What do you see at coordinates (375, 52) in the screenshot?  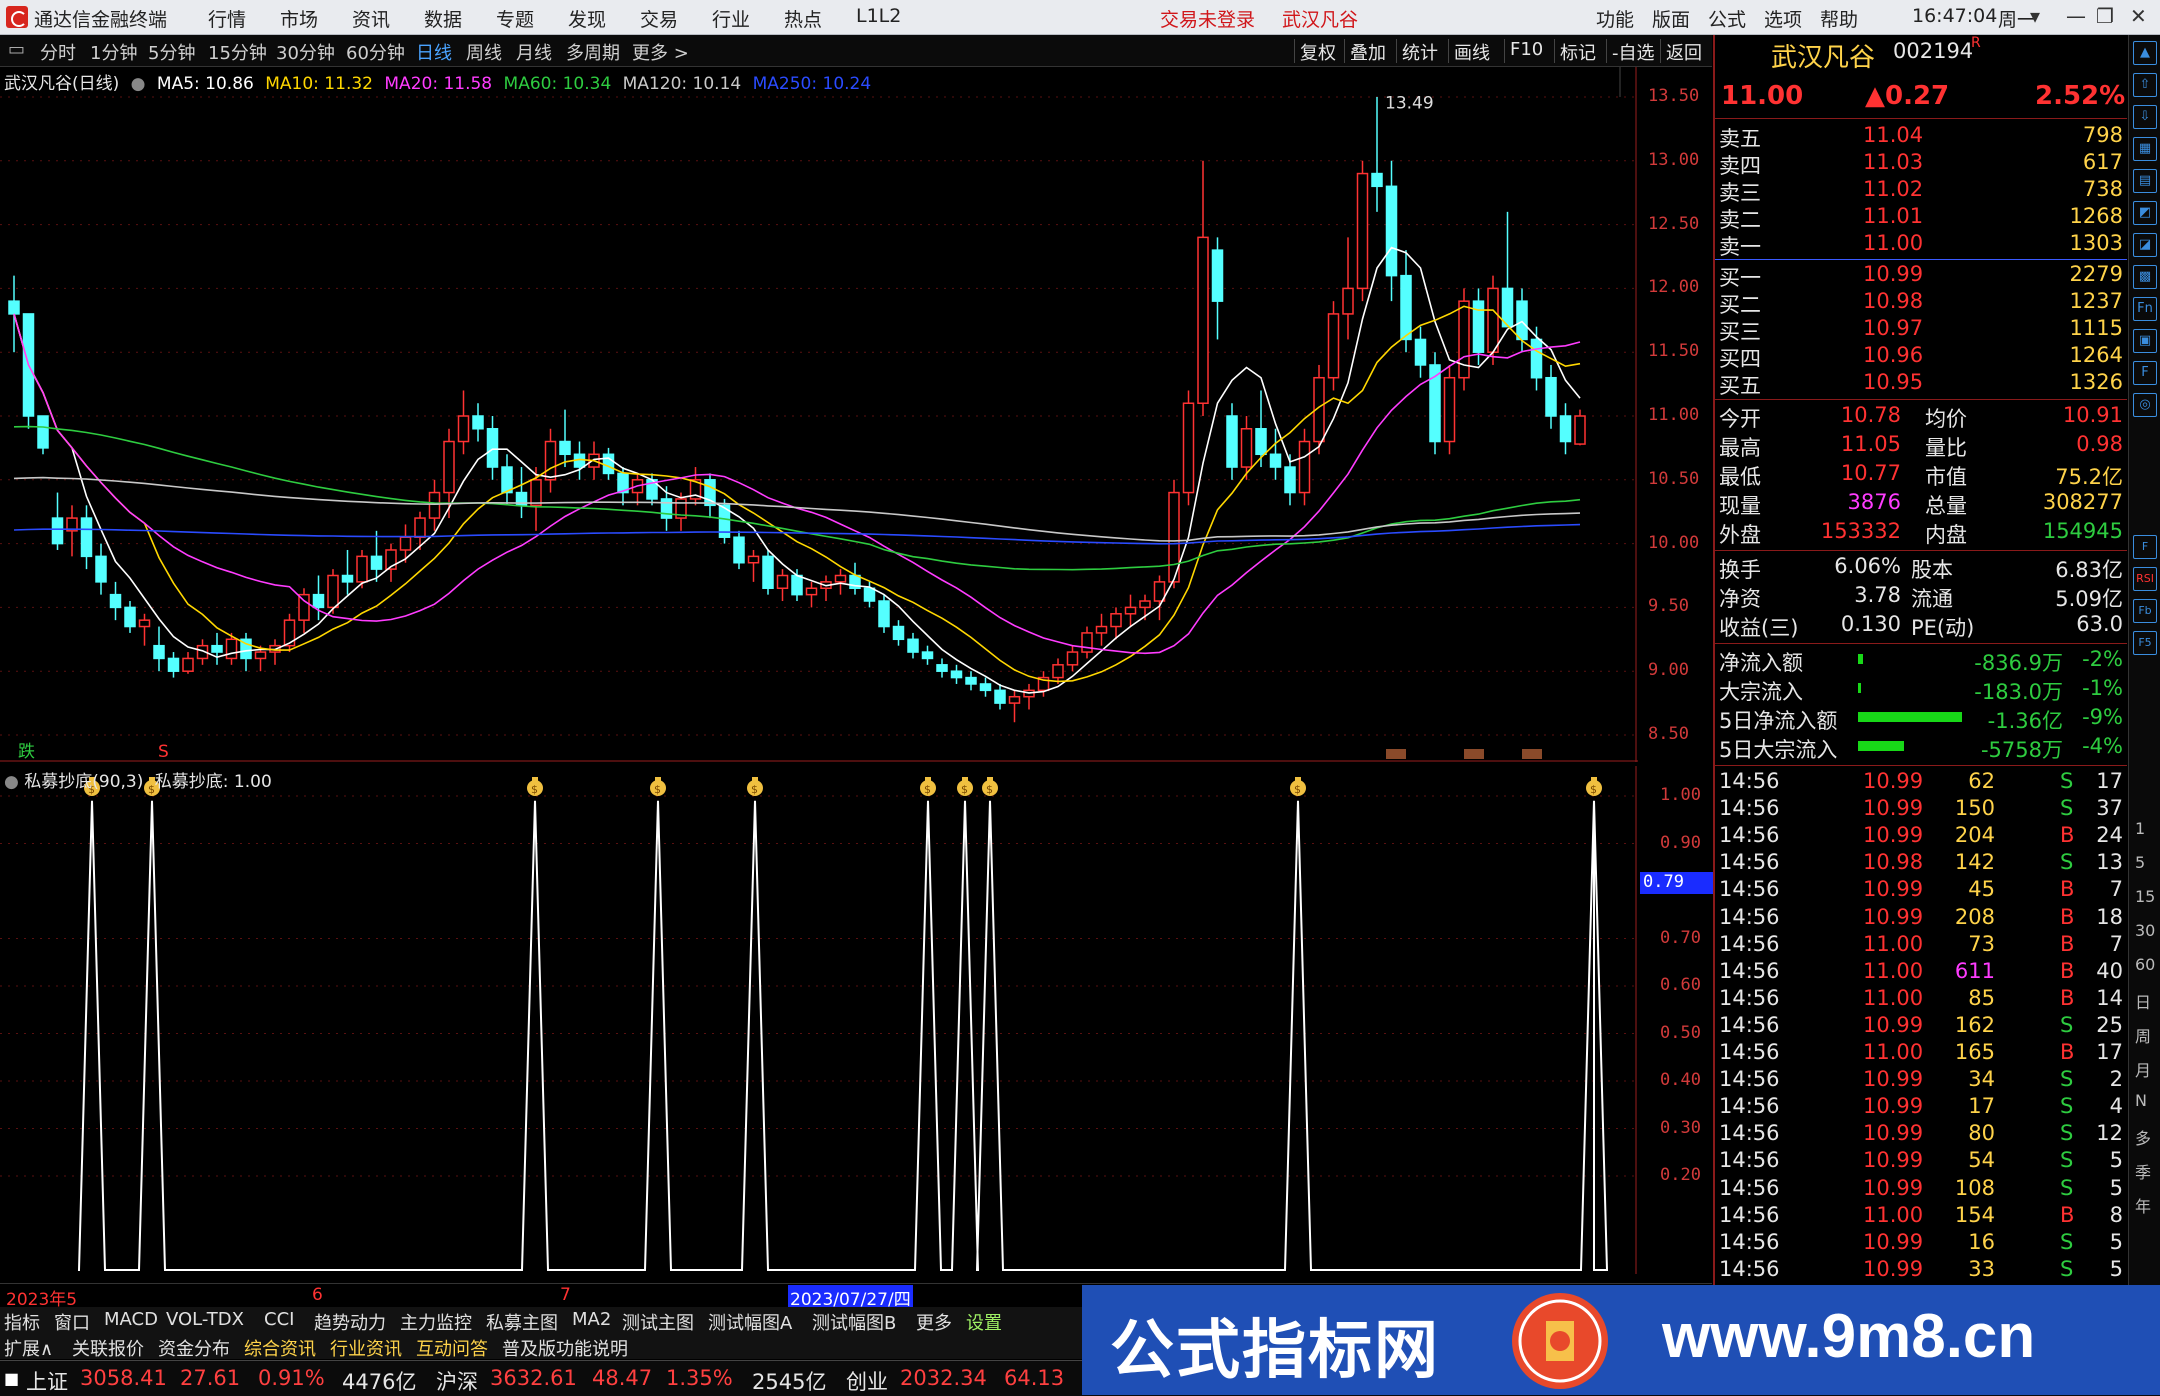 I see `period-5: 60分钟` at bounding box center [375, 52].